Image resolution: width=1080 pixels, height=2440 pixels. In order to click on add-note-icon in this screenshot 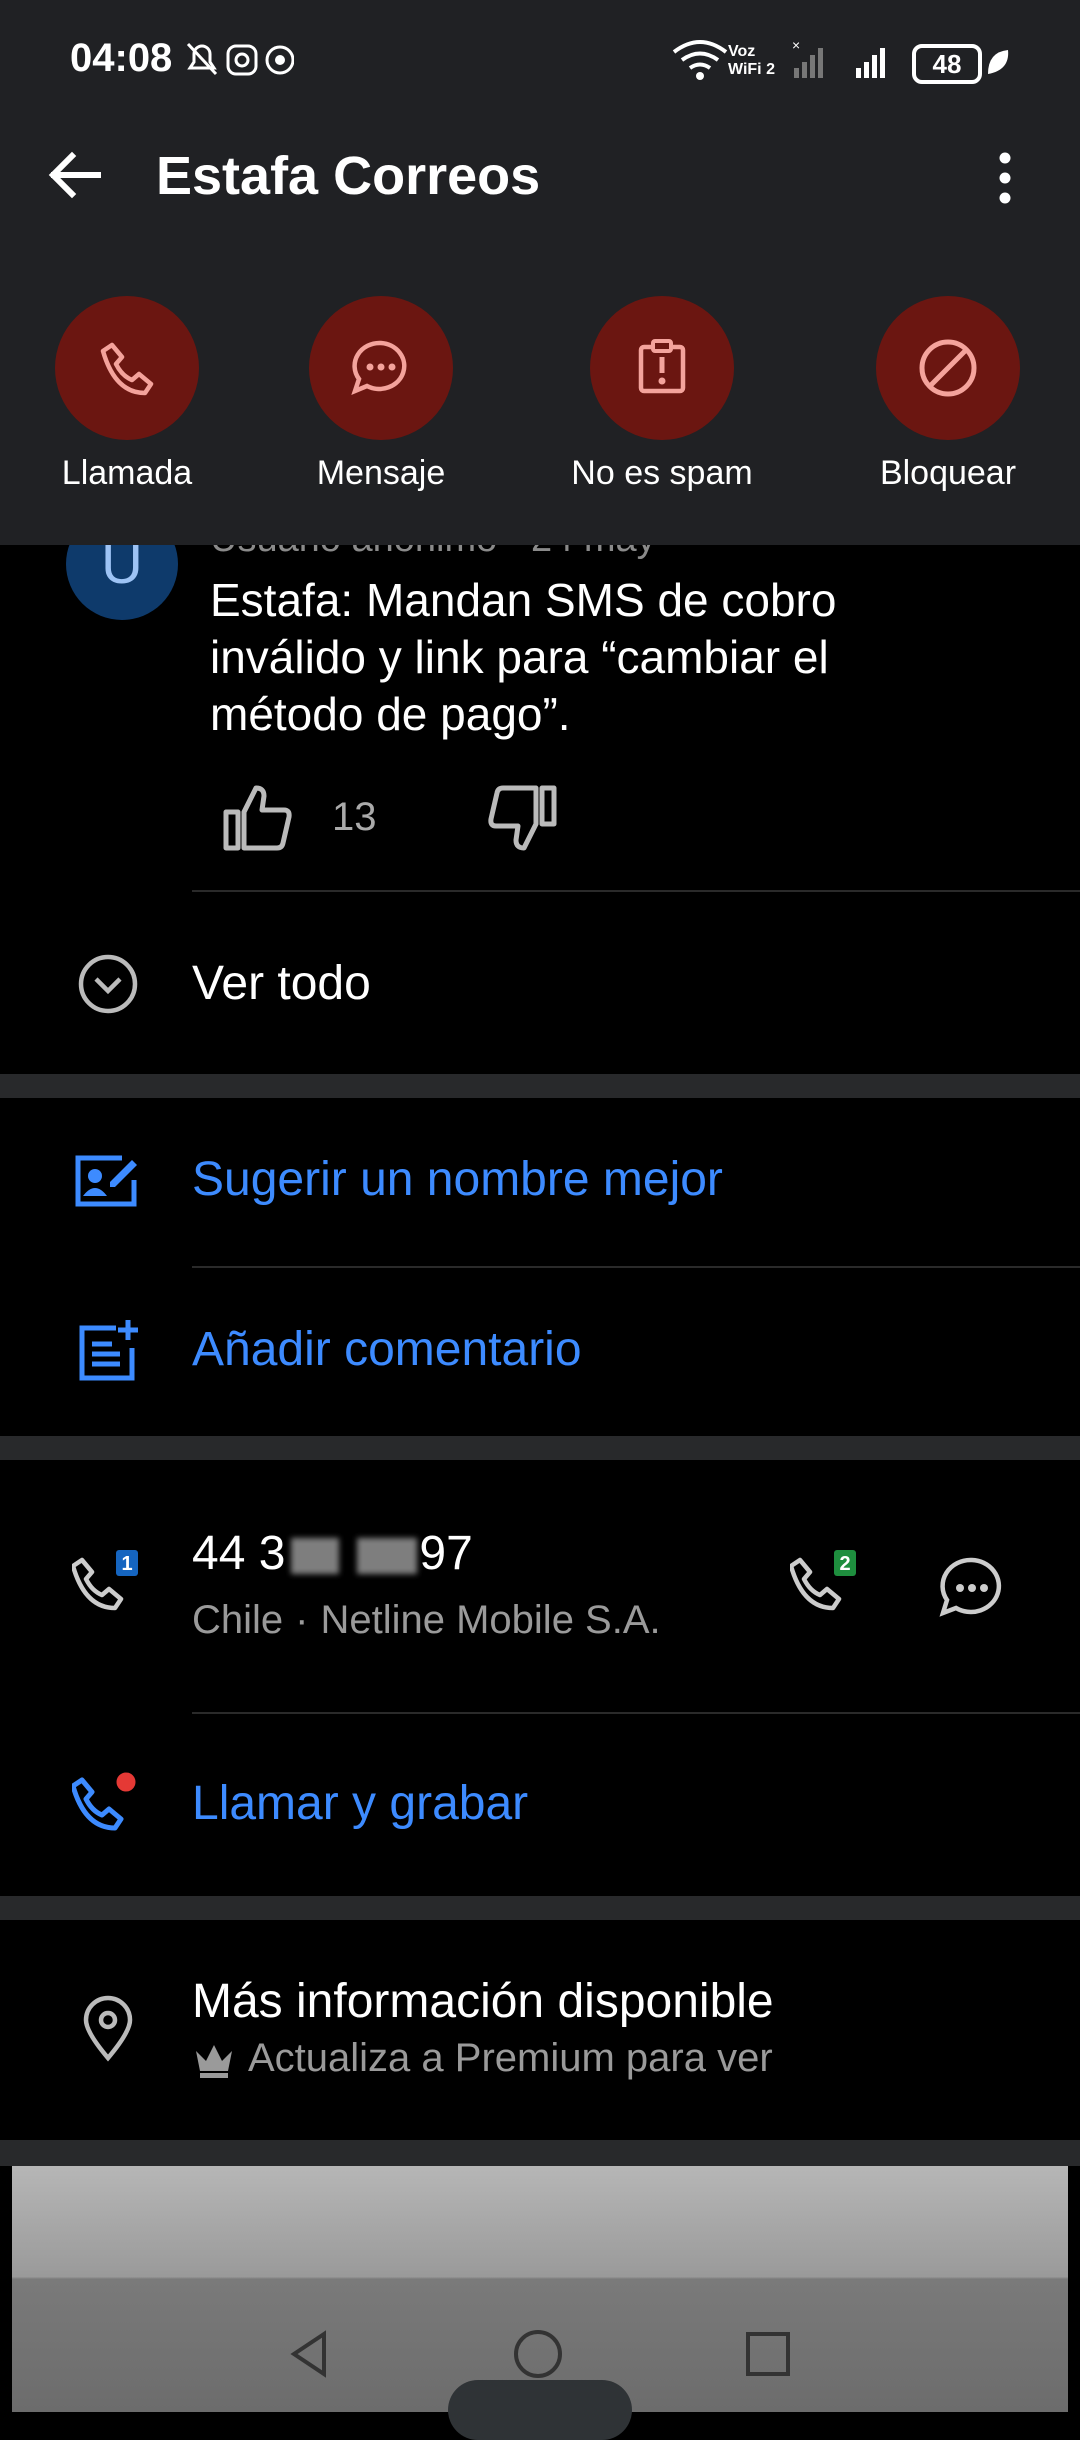, I will do `click(108, 1350)`.